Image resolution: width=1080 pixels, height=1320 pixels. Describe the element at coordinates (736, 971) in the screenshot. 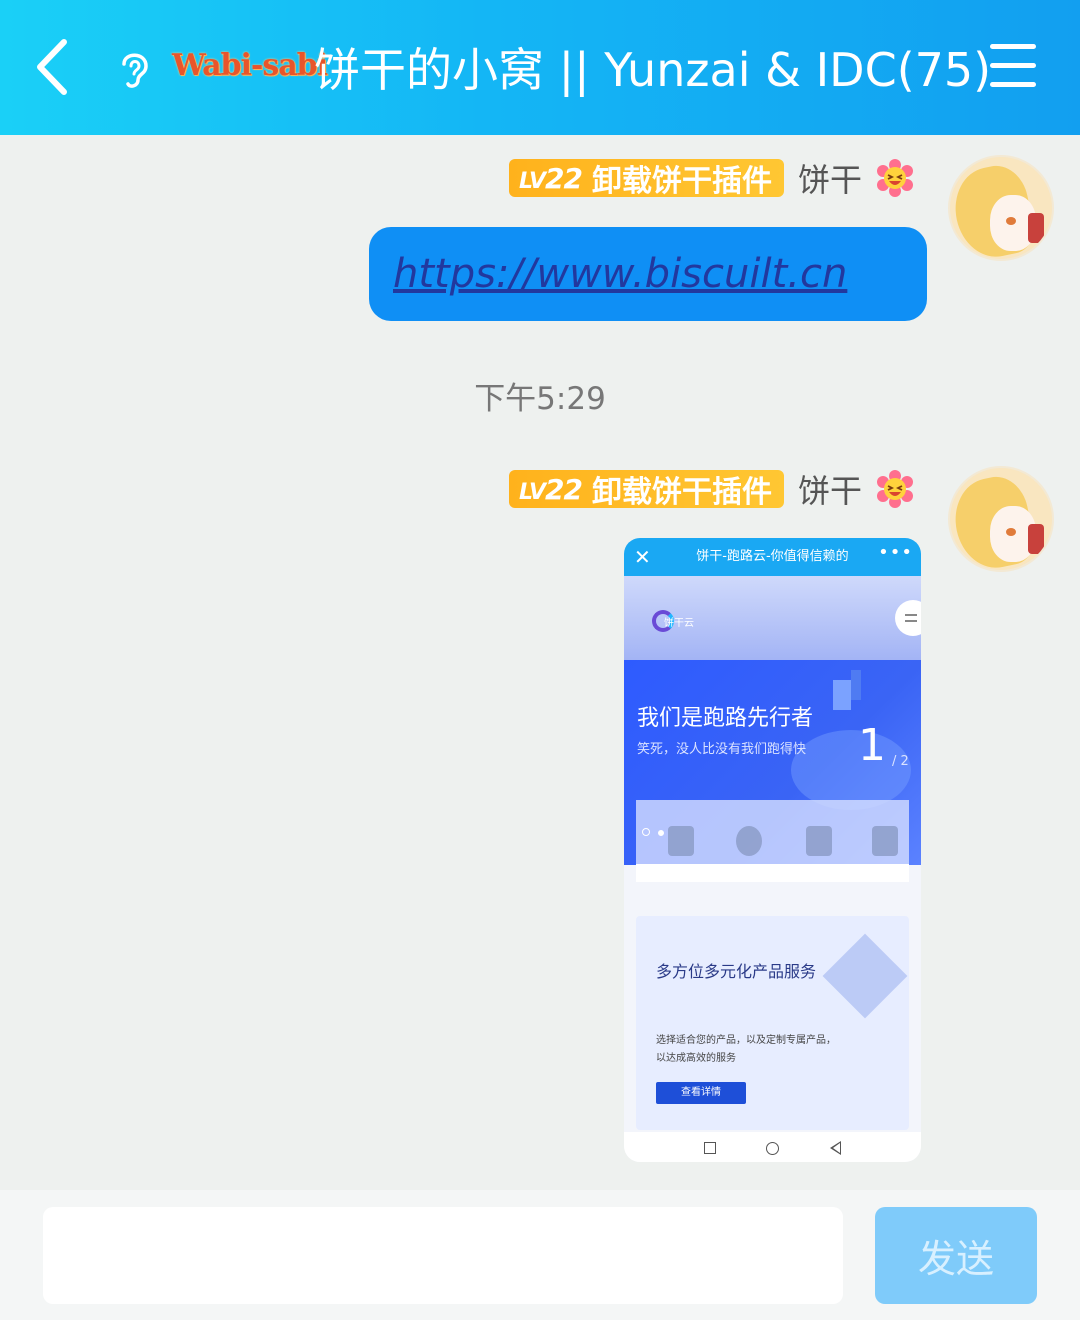

I see `card-title: 多方位多元化产品服务` at that location.